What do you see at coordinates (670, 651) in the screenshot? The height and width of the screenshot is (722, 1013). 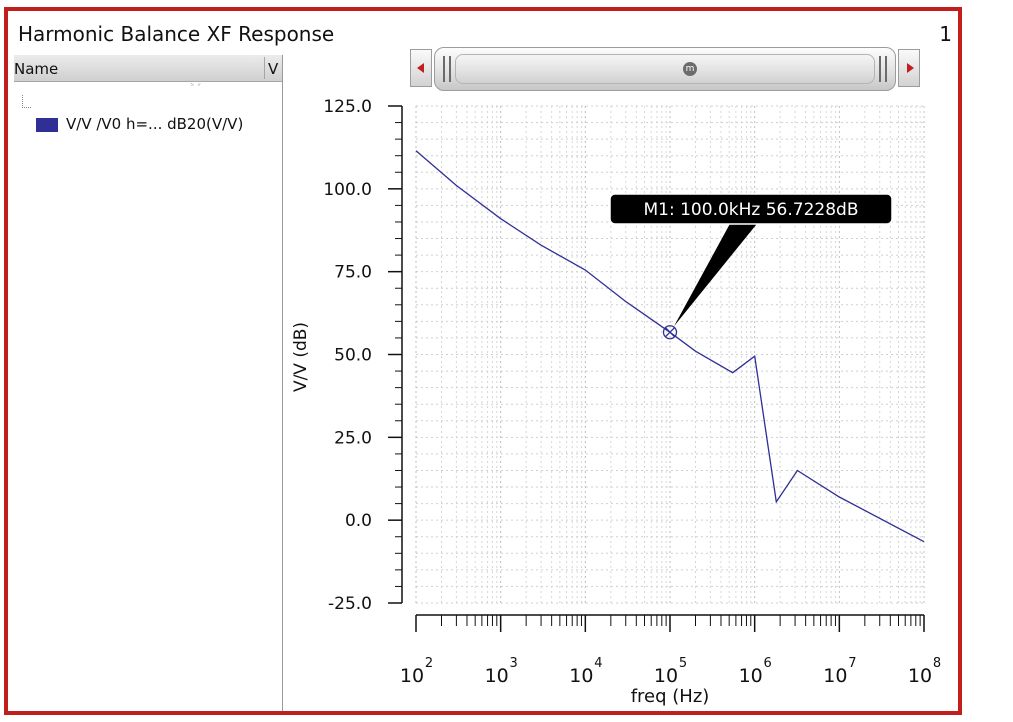 I see `x-axis-ticks: 102103104105106107108` at bounding box center [670, 651].